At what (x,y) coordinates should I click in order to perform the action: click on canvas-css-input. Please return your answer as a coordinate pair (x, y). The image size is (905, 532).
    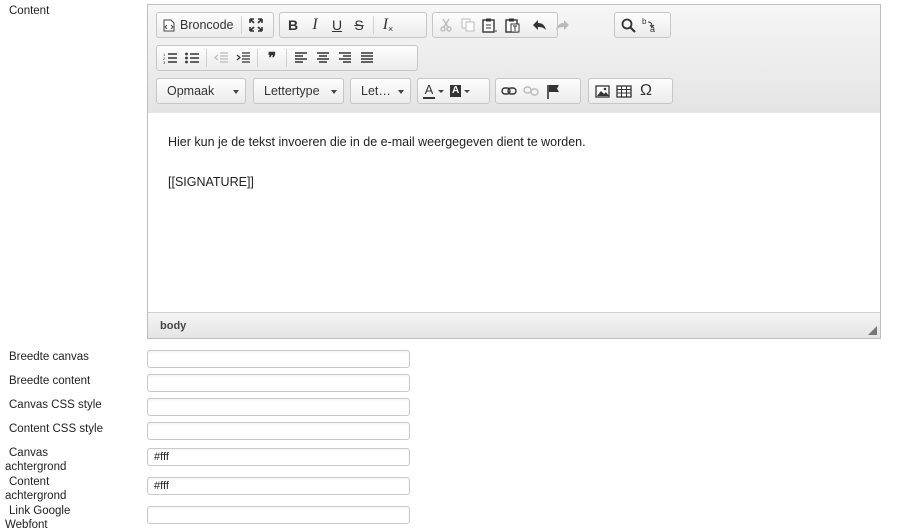
    Looking at the image, I should click on (278, 407).